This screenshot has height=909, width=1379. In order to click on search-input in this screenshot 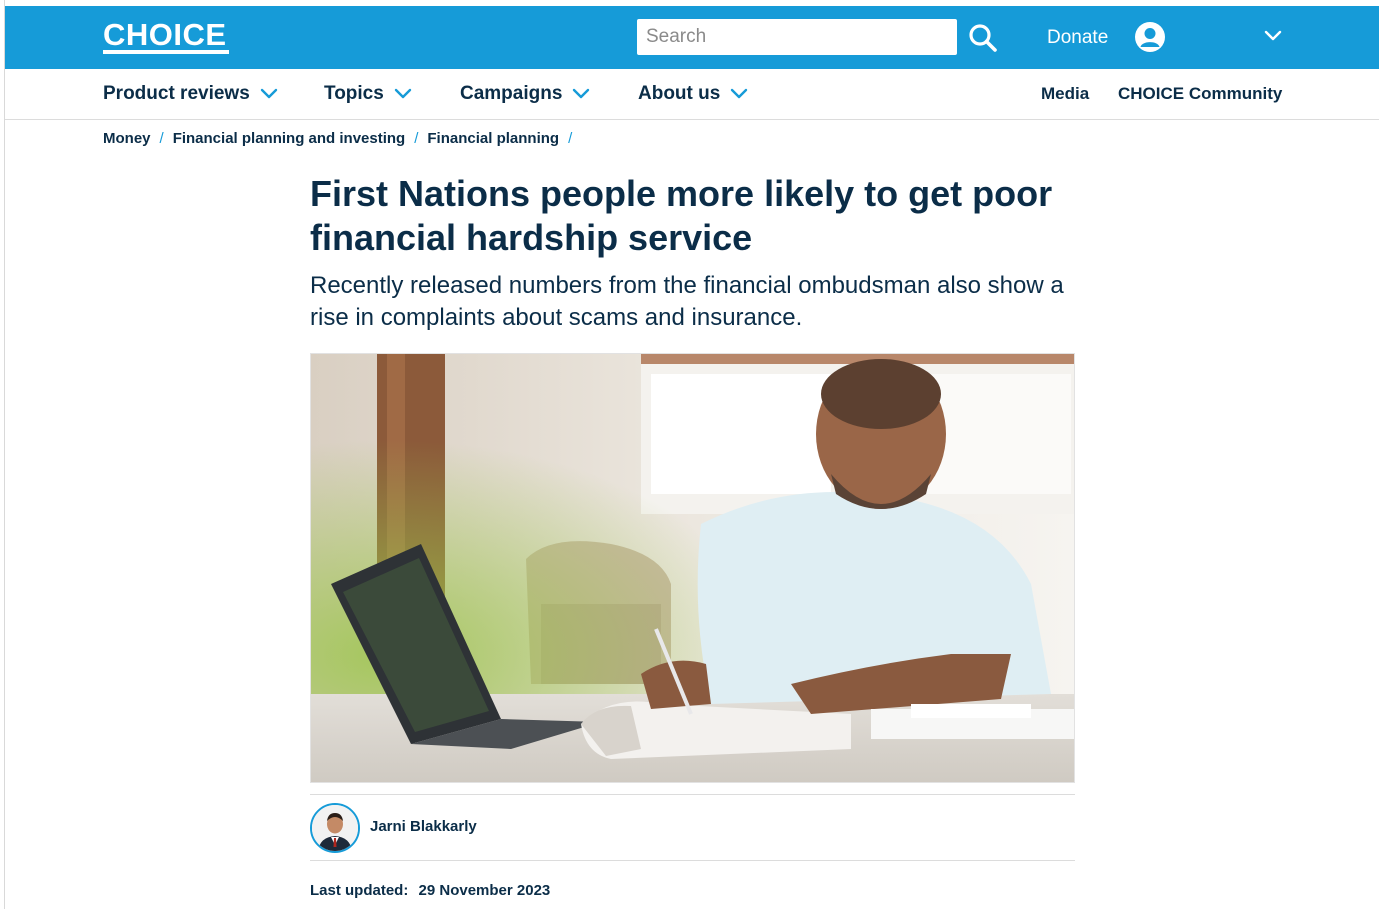, I will do `click(797, 37)`.